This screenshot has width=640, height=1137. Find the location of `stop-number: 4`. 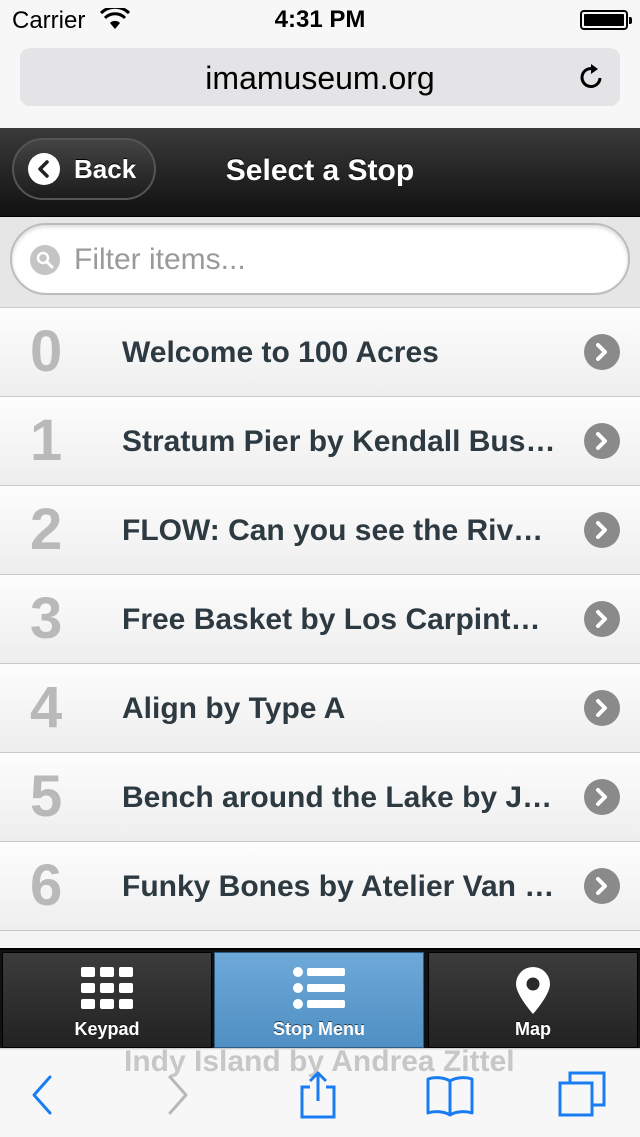

stop-number: 4 is located at coordinates (46, 707).